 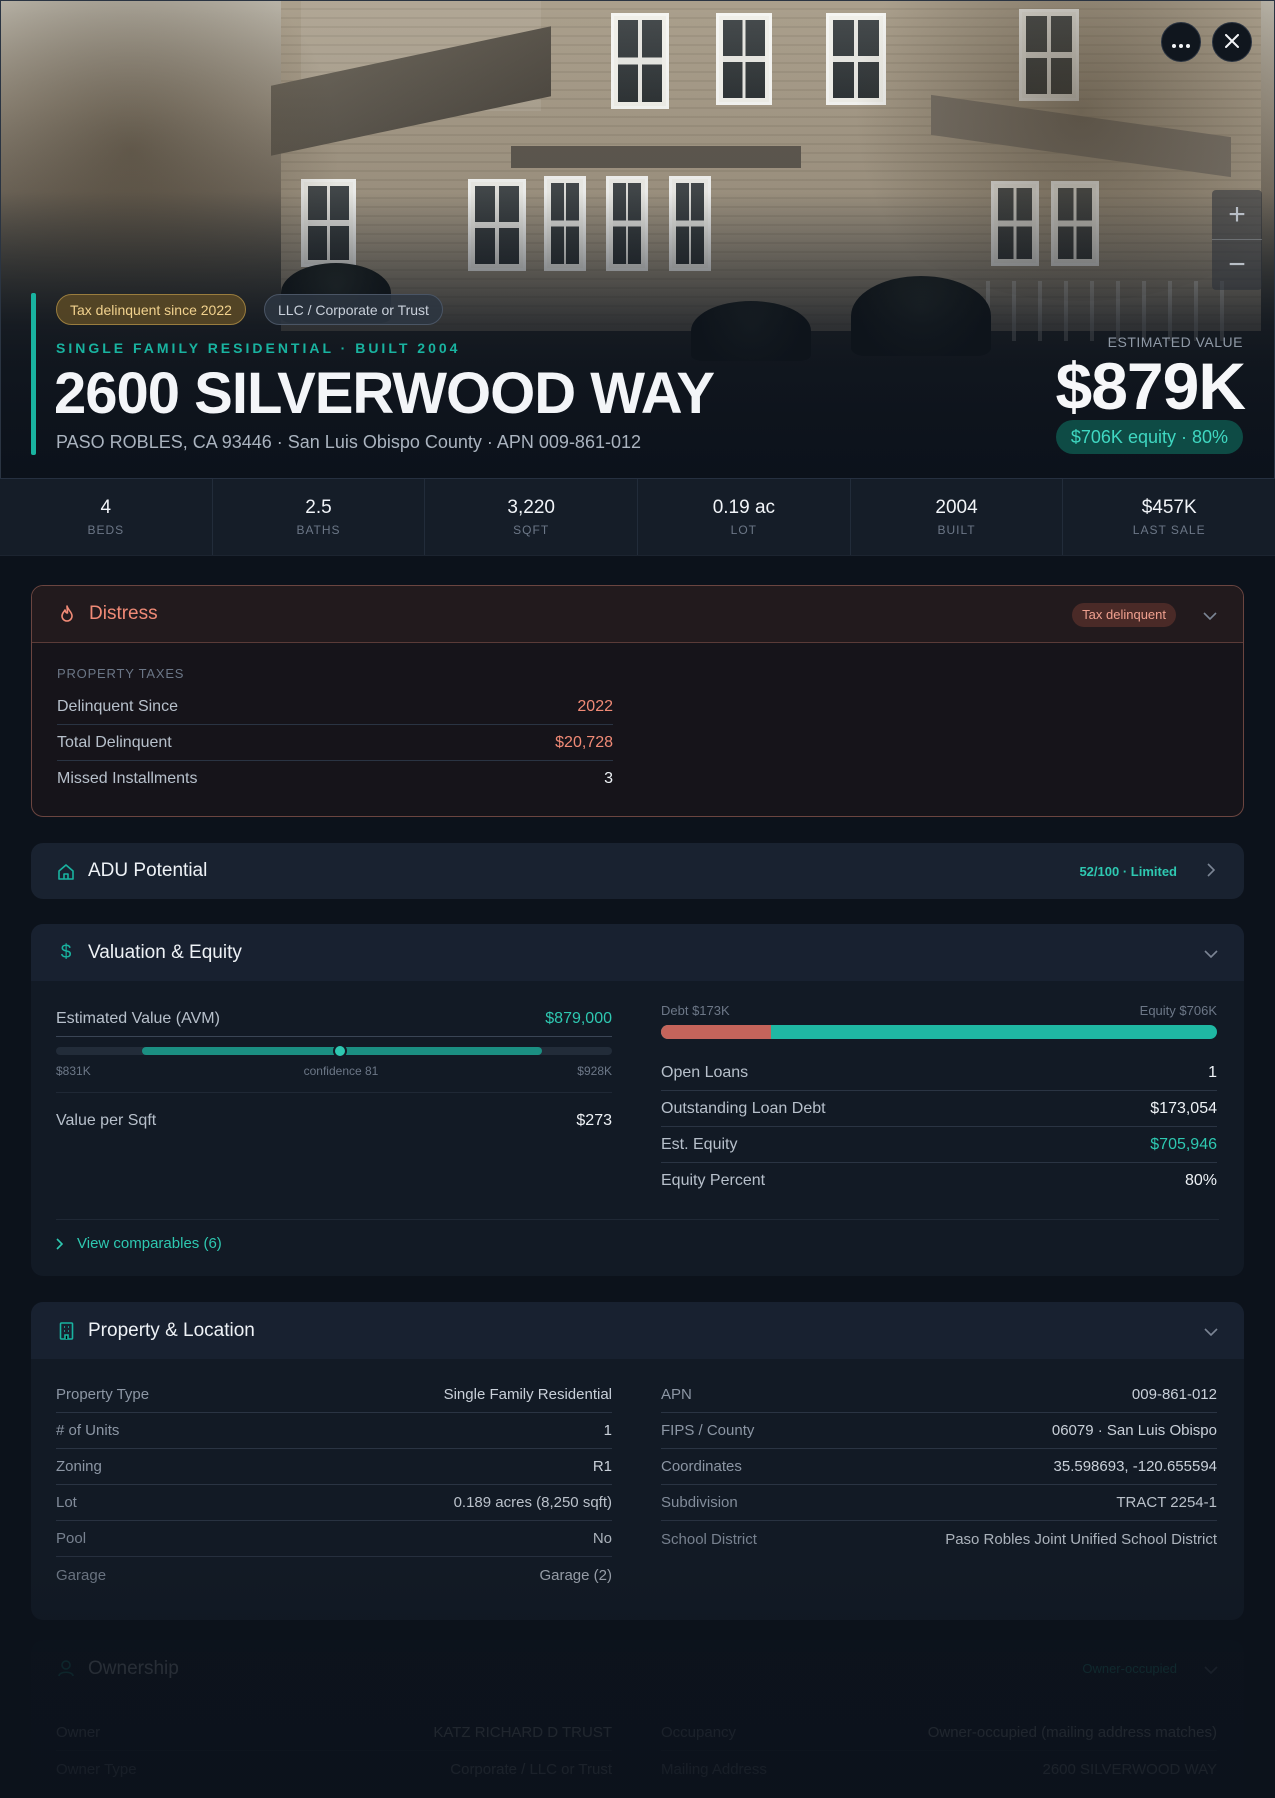 I want to click on occupancy-badge: Owner-occupied, so click(x=1129, y=1668).